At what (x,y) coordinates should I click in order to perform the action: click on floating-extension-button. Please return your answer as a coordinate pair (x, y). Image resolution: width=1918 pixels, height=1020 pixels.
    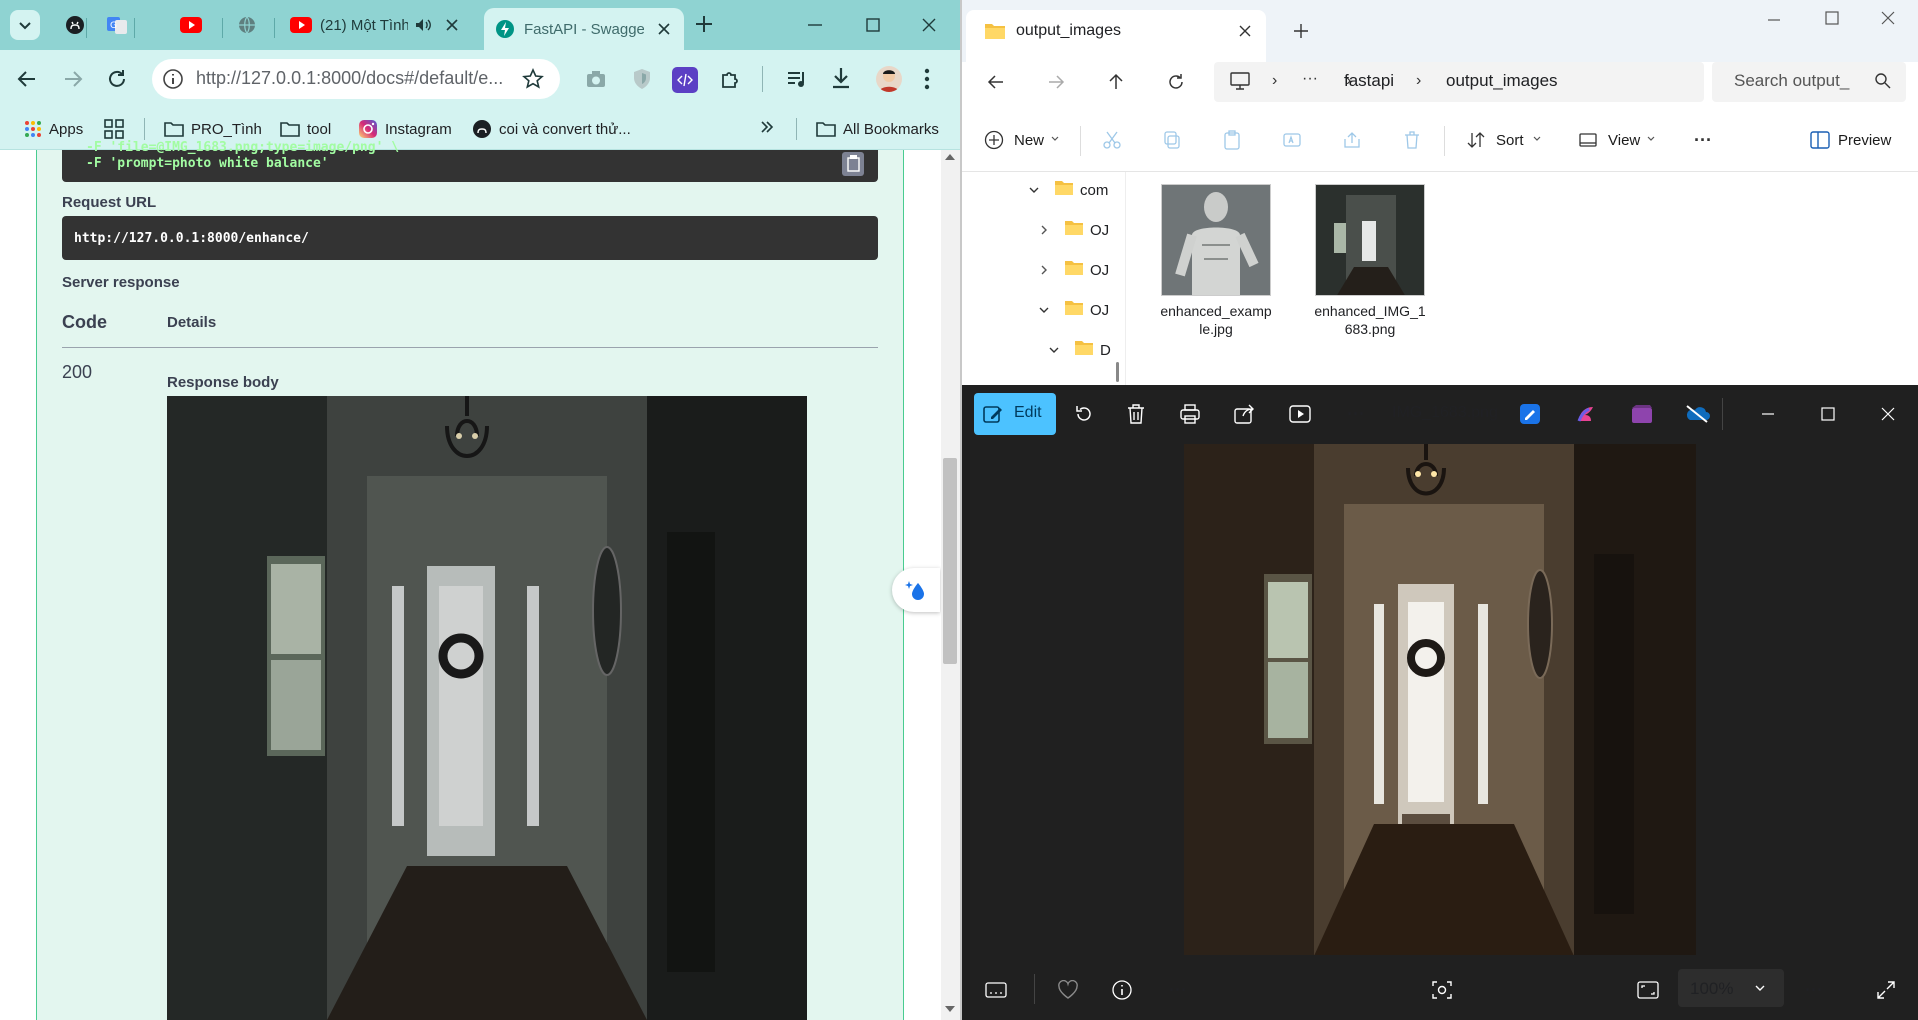
    Looking at the image, I should click on (916, 590).